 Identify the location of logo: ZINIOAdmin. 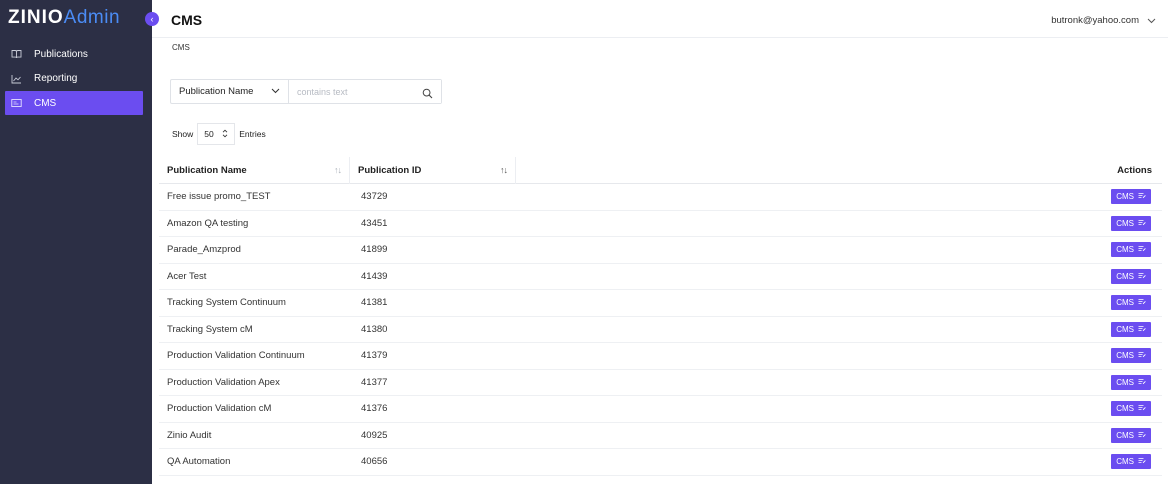
(64, 18).